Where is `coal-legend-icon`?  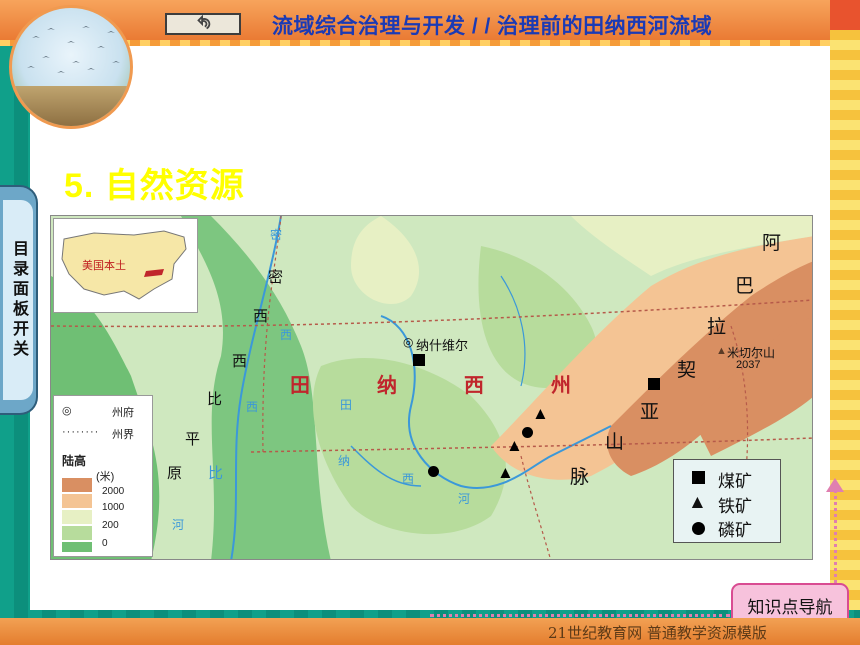 coal-legend-icon is located at coordinates (698, 477).